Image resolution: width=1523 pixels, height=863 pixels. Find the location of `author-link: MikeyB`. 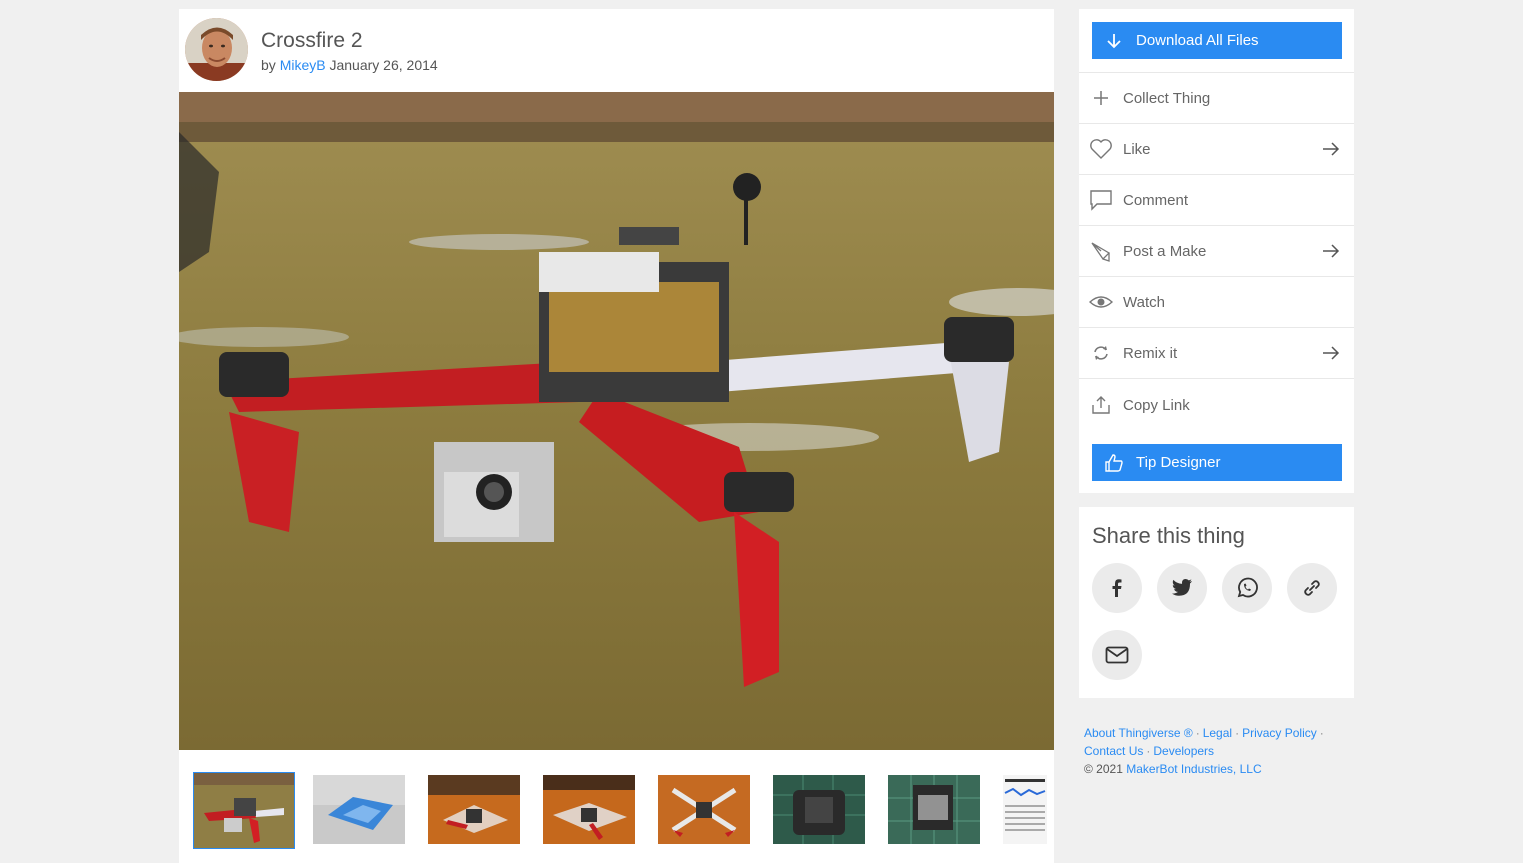

author-link: MikeyB is located at coordinates (303, 65).